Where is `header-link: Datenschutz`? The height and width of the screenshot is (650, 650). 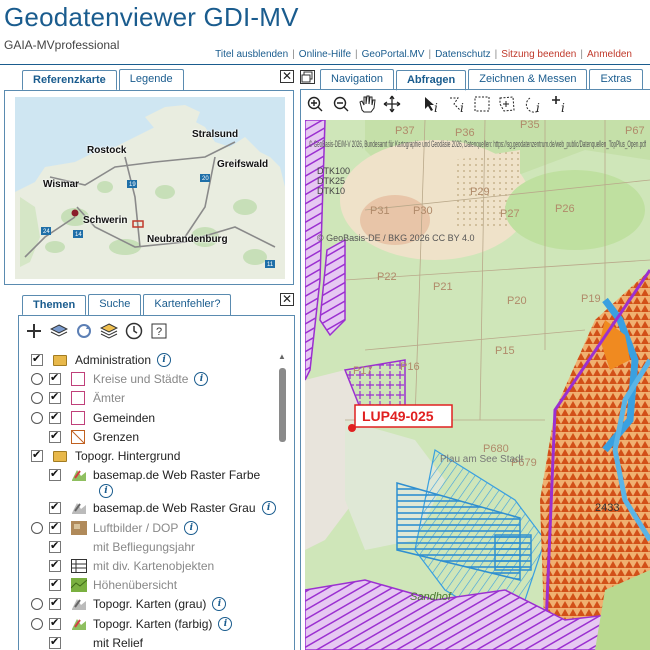
header-link: Datenschutz is located at coordinates (463, 54).